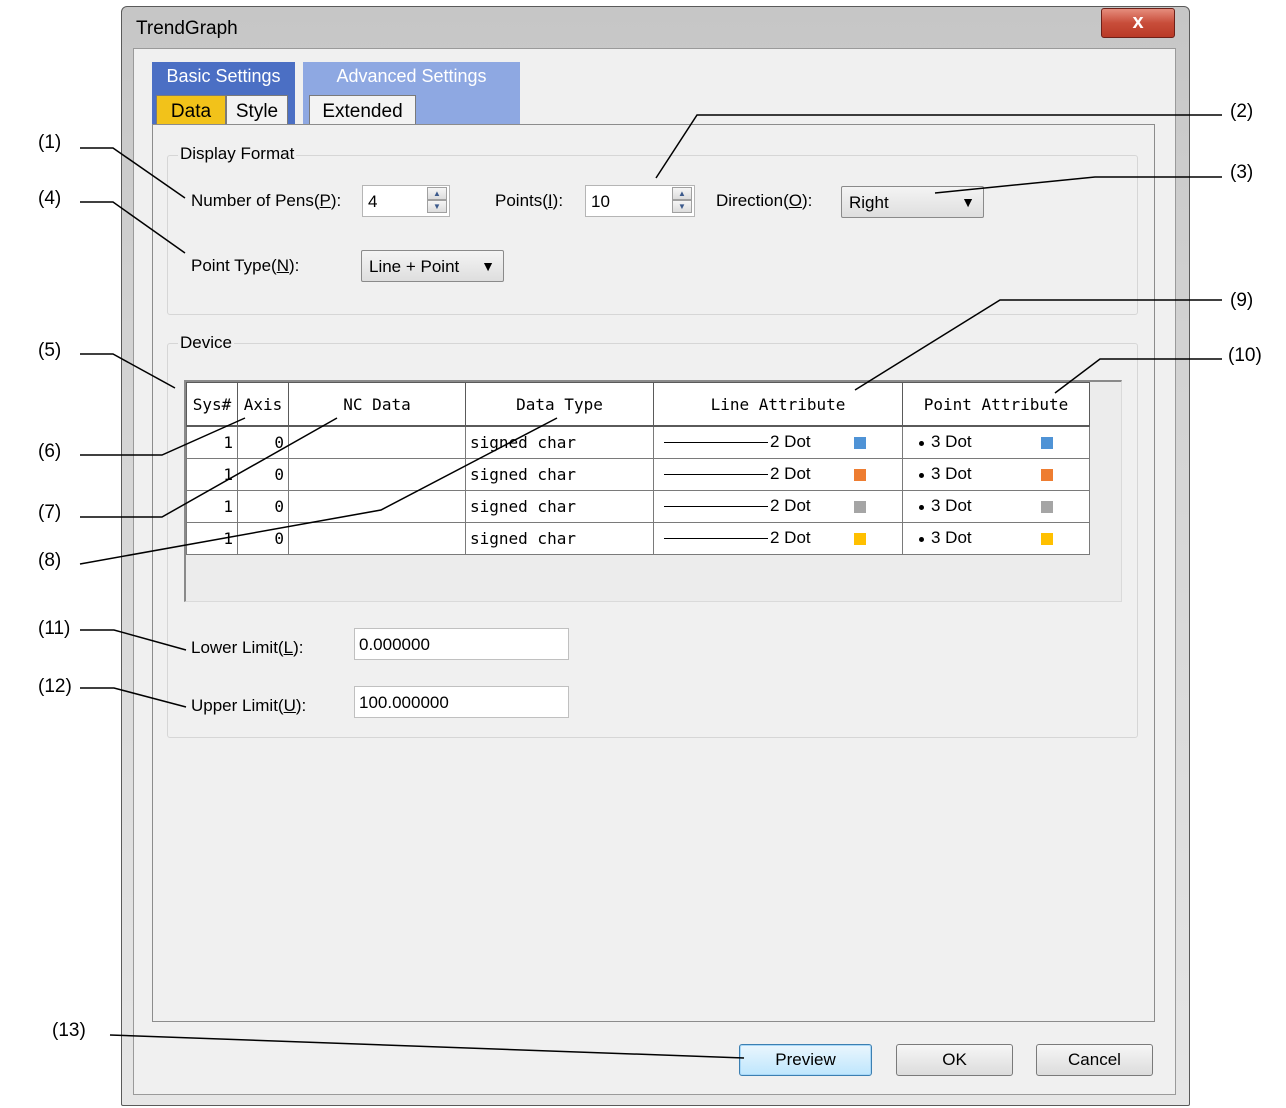 The image size is (1286, 1108). Describe the element at coordinates (869, 202) in the screenshot. I see `direction-value: Right` at that location.